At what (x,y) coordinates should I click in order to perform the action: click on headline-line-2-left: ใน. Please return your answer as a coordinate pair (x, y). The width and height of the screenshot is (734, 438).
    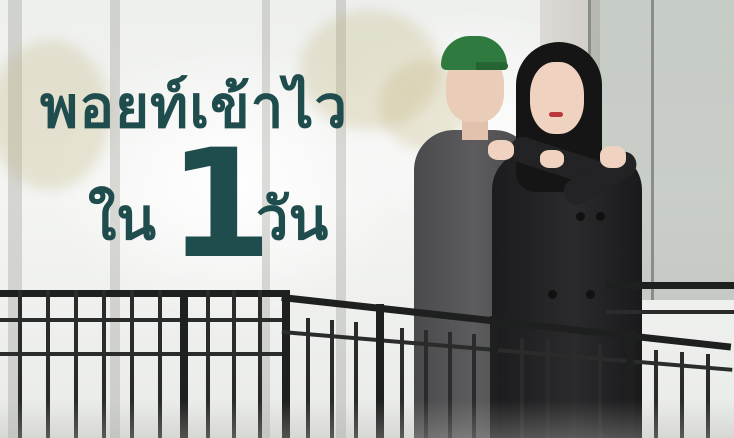
    Looking at the image, I should click on (122, 219).